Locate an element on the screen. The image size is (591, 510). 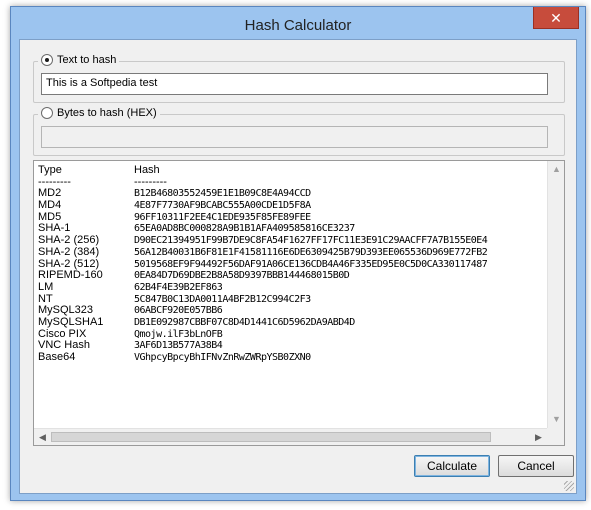
table-row: Base64 VGhpcyBpcyBhIFNvZnRwZWRpYSB0ZXN0 is located at coordinates (290, 357).